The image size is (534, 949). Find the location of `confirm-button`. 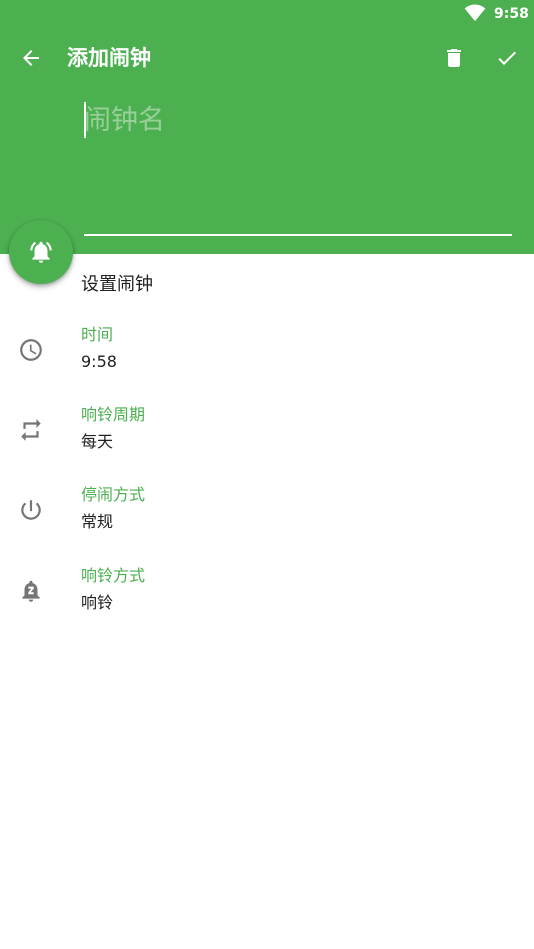

confirm-button is located at coordinates (507, 58).